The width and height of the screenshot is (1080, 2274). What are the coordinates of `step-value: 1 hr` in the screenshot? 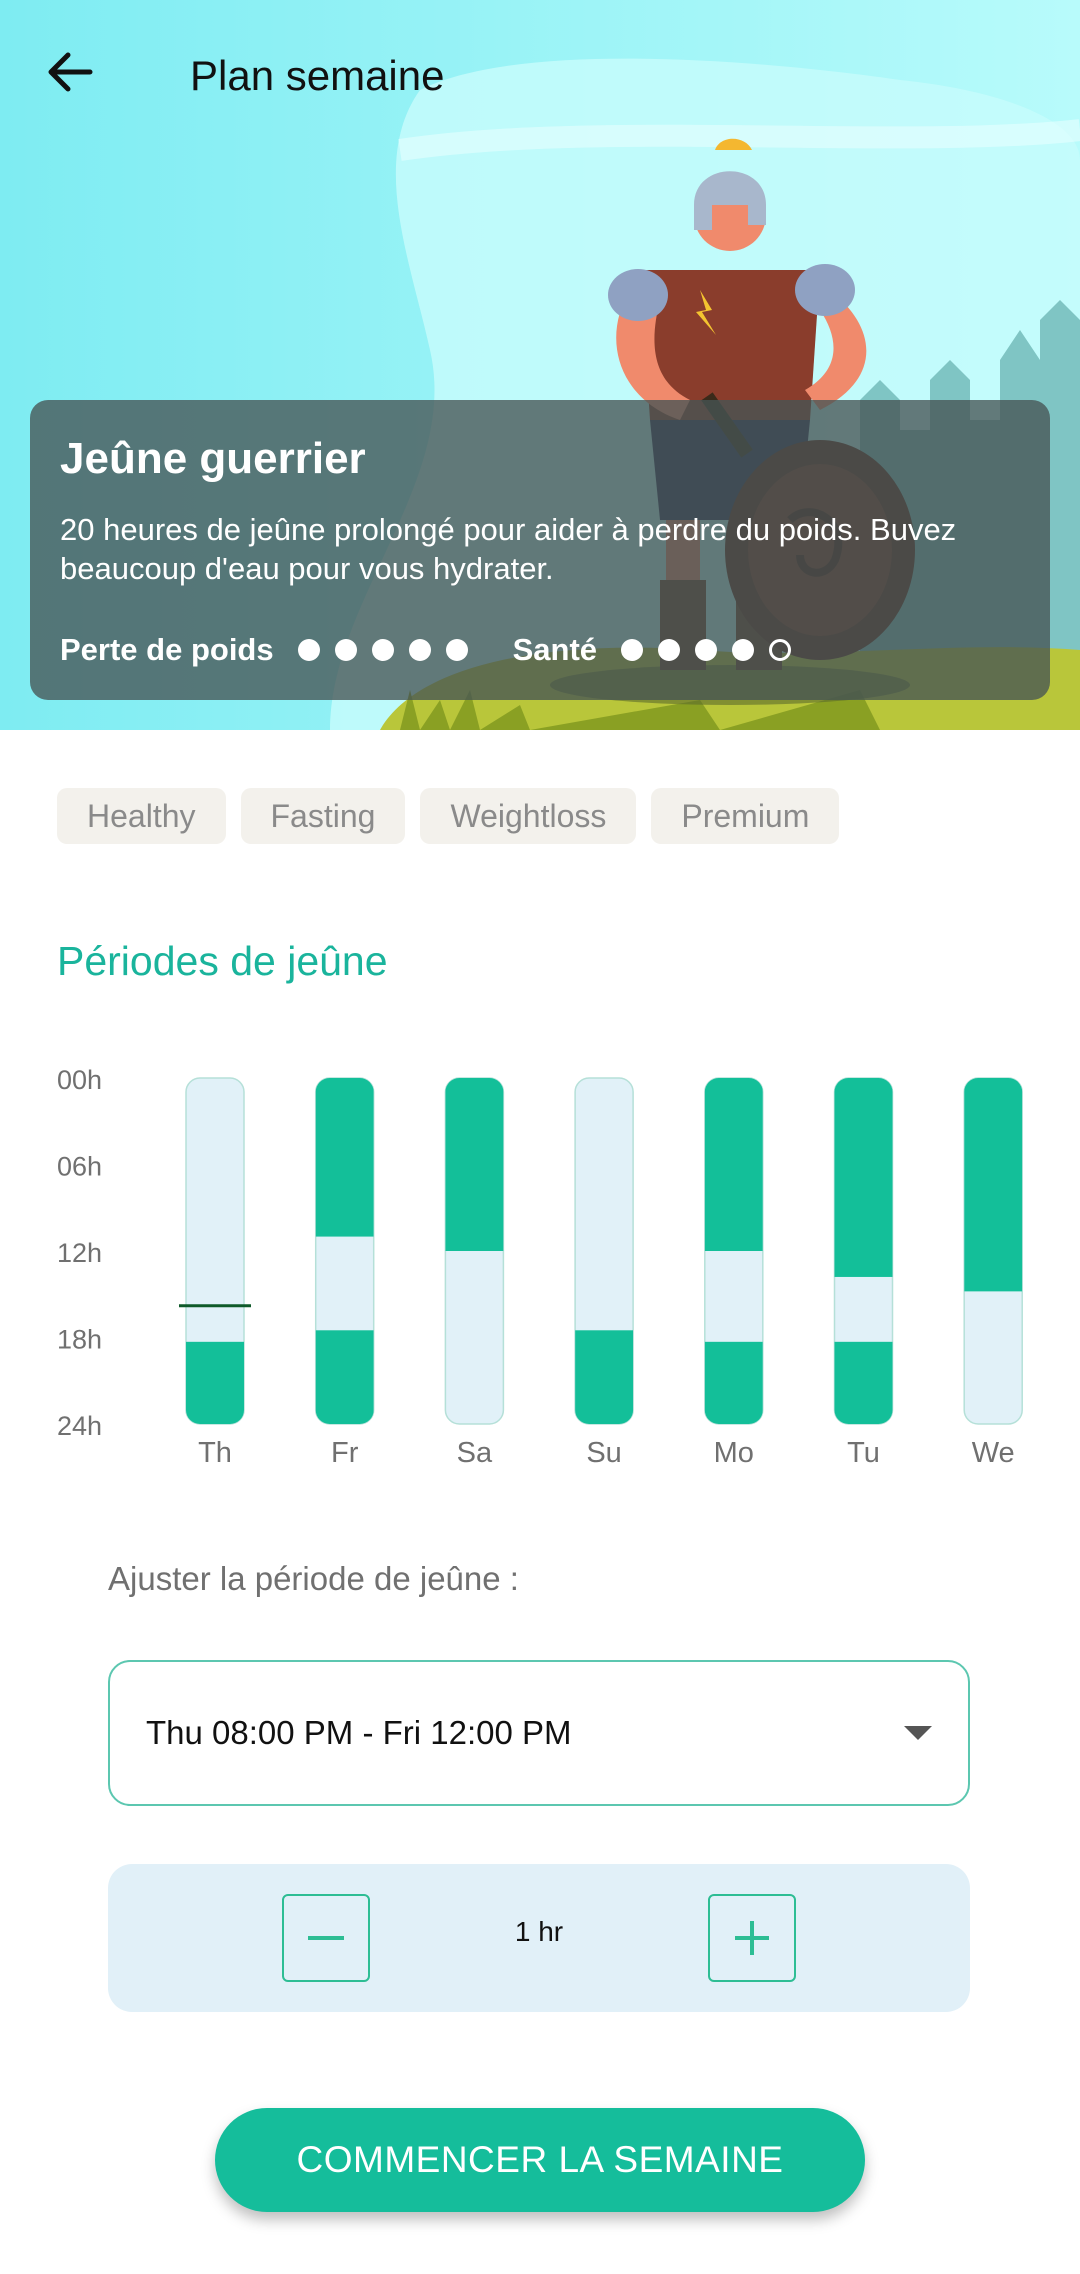 It's located at (539, 1931).